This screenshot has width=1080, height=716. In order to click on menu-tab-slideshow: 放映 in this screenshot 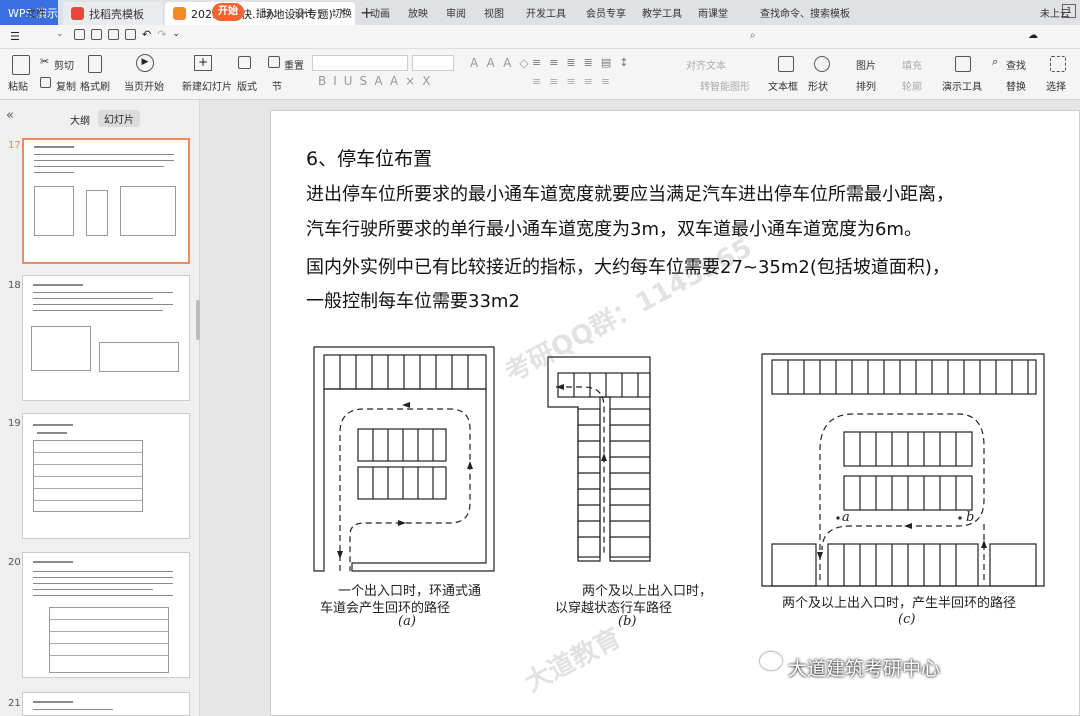, I will do `click(418, 12)`.